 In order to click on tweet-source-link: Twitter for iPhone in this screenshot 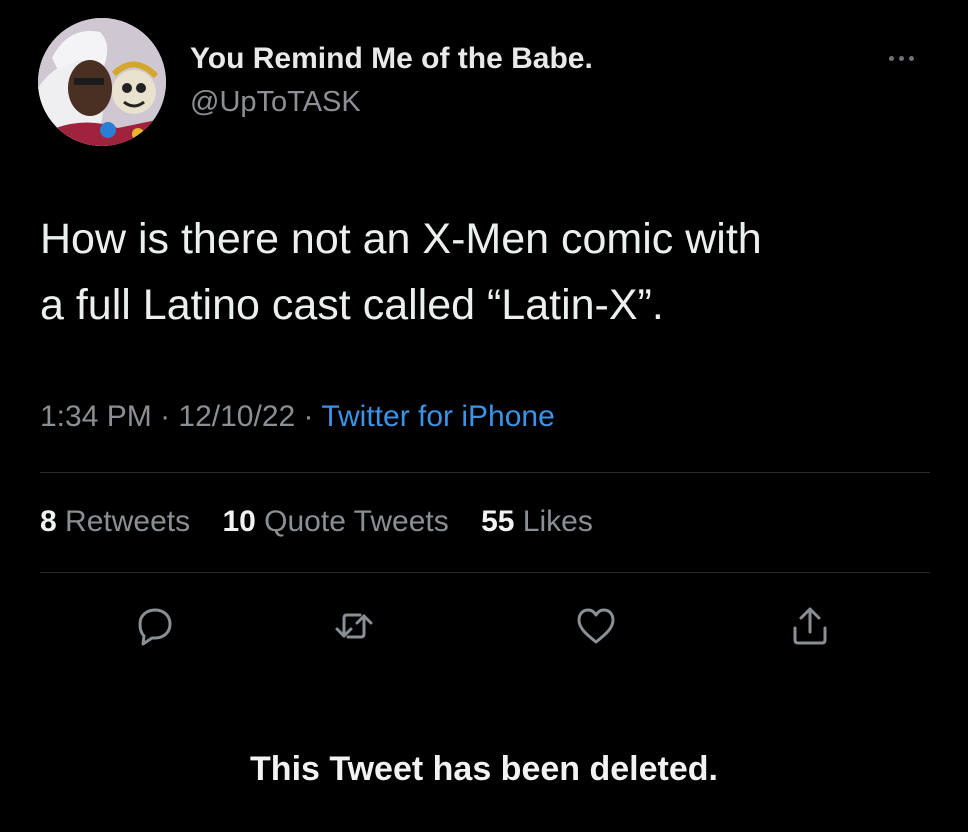, I will do `click(437, 416)`.